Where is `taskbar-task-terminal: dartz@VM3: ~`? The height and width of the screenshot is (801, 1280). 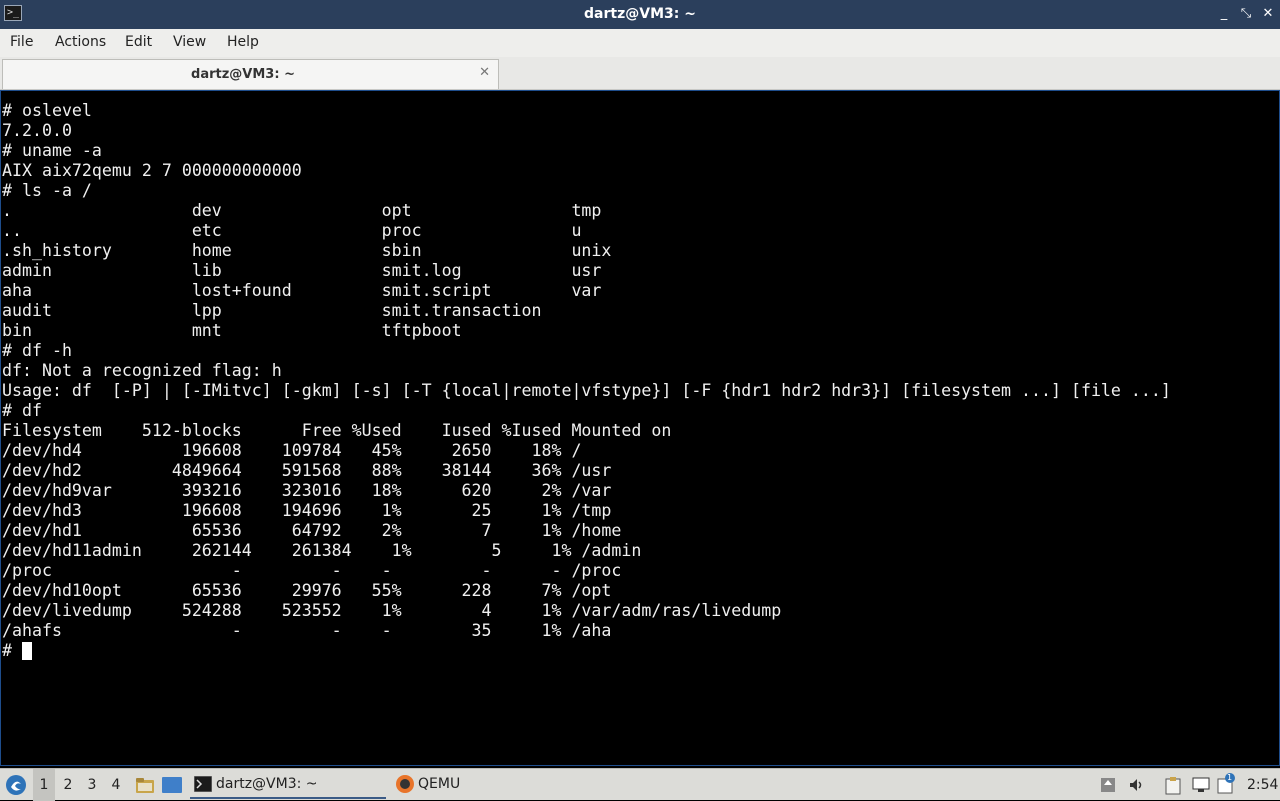 taskbar-task-terminal: dartz@VM3: ~ is located at coordinates (288, 785).